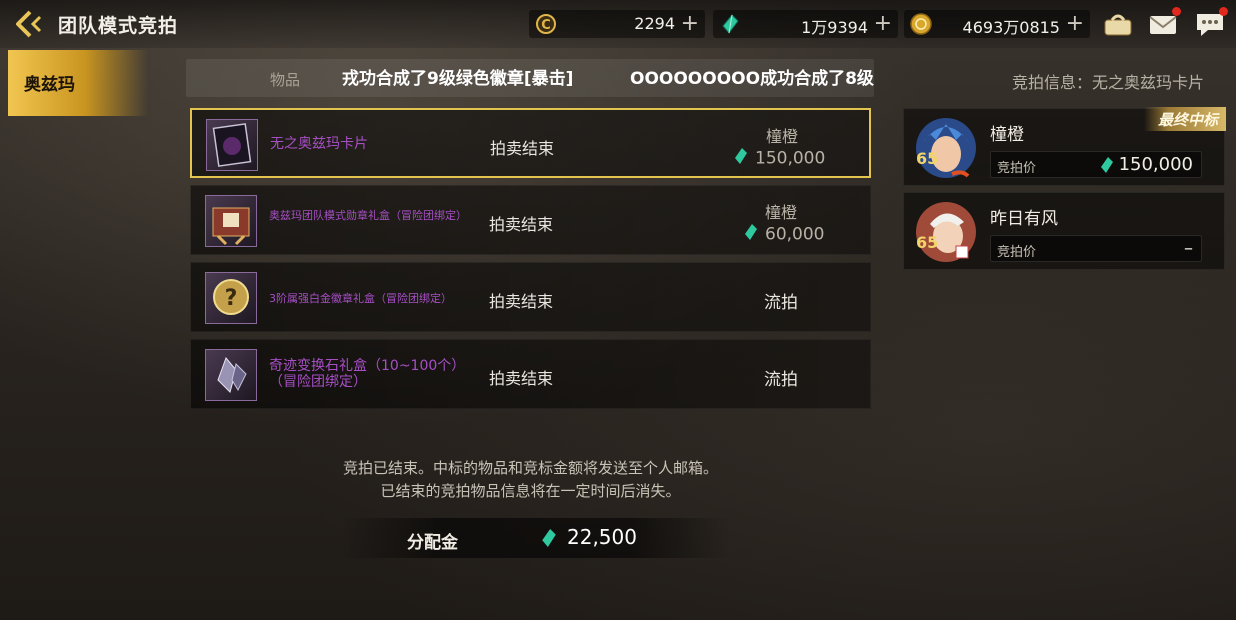 This screenshot has height=620, width=1236. Describe the element at coordinates (31, 24) in the screenshot. I see `back-arrow-icon` at that location.